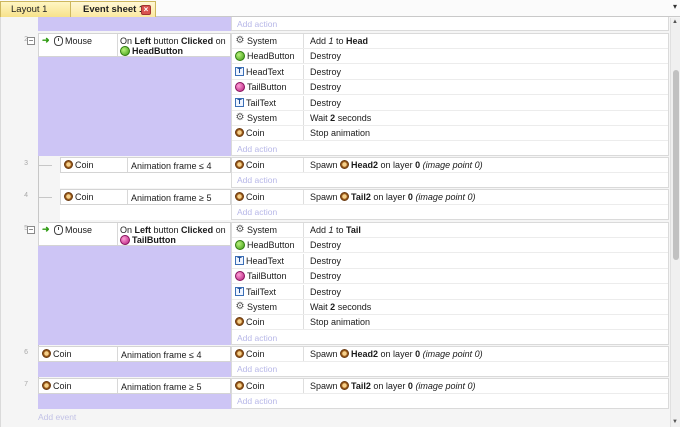 This screenshot has height=427, width=680. Describe the element at coordinates (240, 55) in the screenshot. I see `green-button-icon` at that location.